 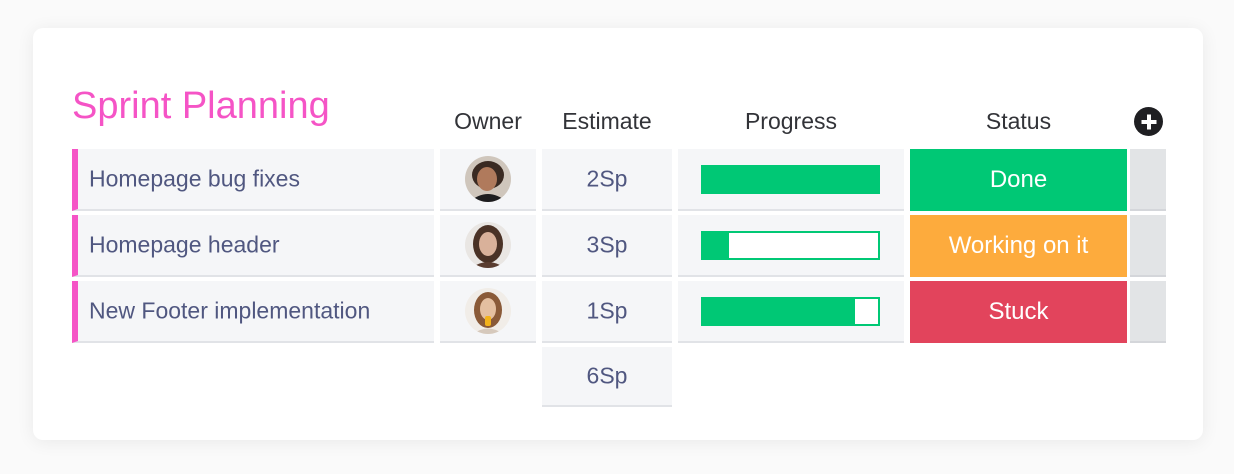 What do you see at coordinates (1018, 121) in the screenshot?
I see `column-header-status: Status` at bounding box center [1018, 121].